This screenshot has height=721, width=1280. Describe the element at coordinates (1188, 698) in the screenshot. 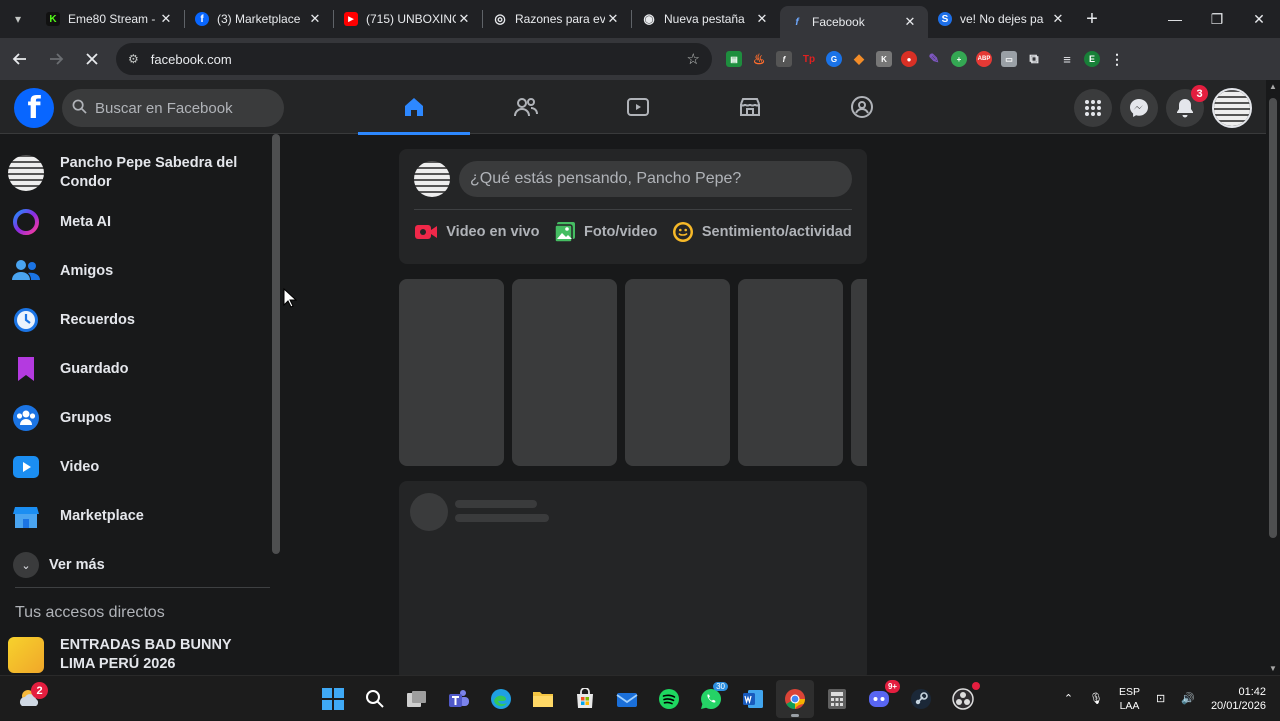

I see `volume-icon: 🔊` at that location.